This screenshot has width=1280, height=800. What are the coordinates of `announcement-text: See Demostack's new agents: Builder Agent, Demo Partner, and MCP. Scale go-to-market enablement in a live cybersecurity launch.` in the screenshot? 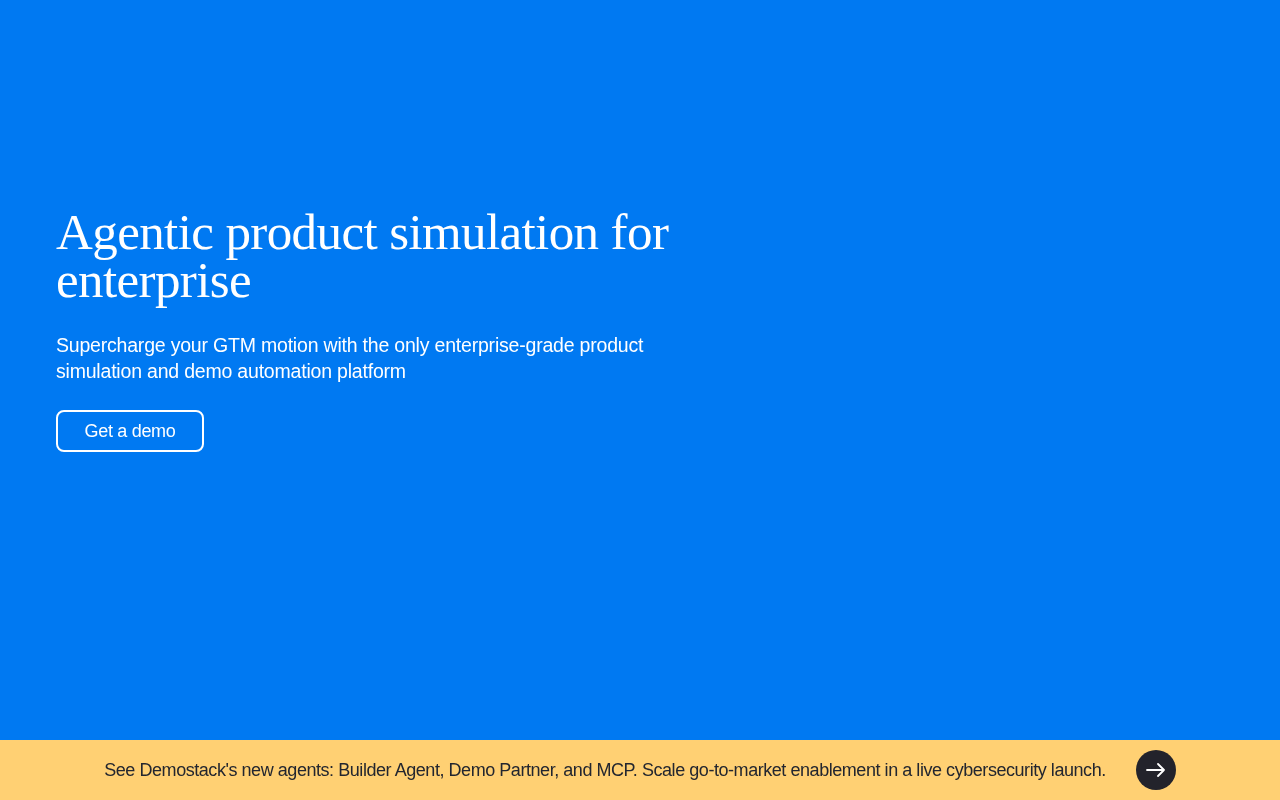 It's located at (605, 770).